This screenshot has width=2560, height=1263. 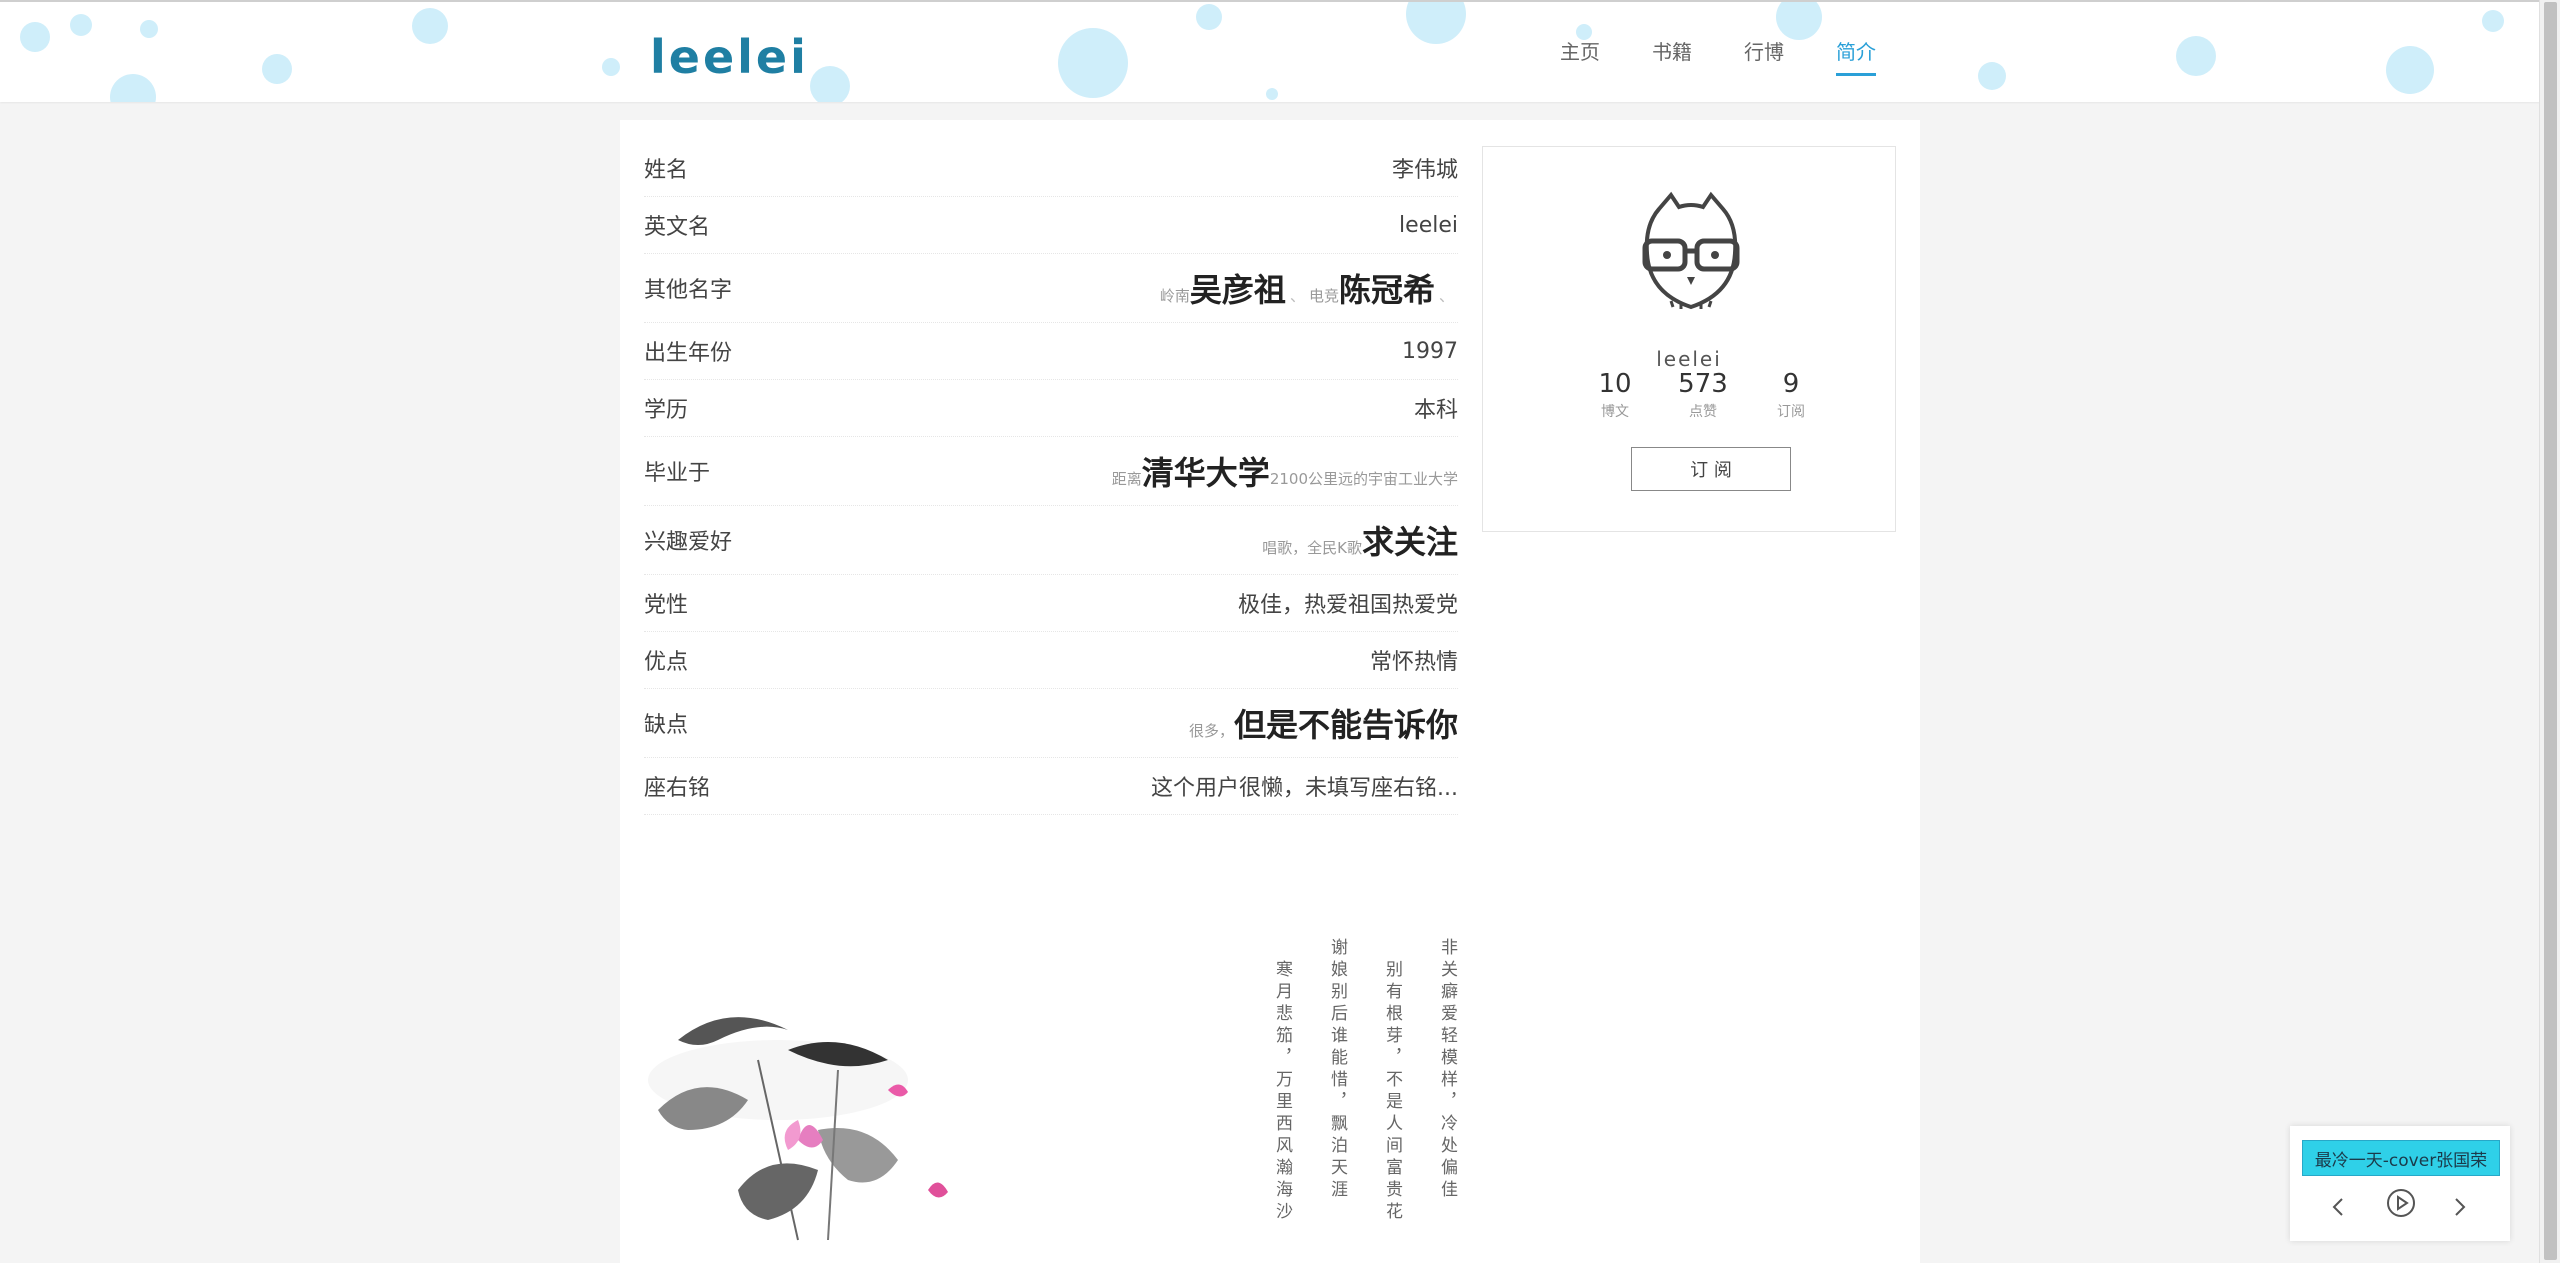 I want to click on play-icon, so click(x=2401, y=1203).